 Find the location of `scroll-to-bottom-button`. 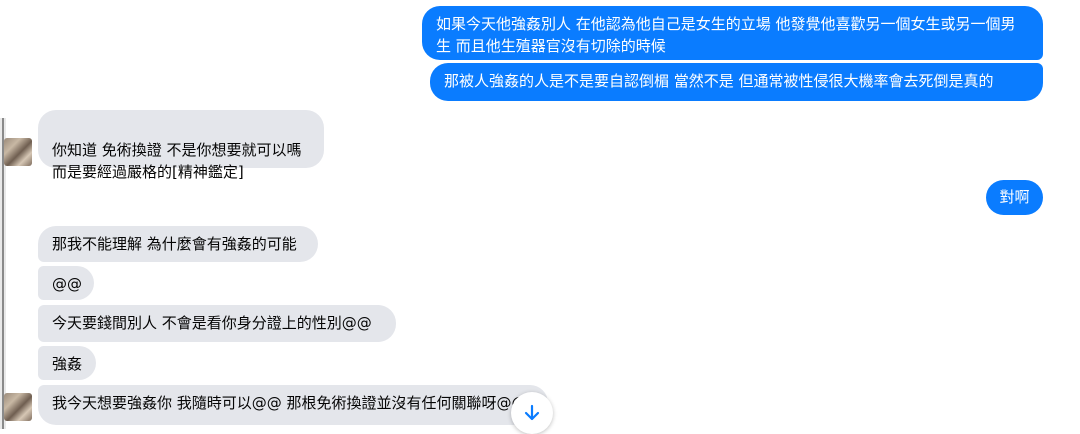

scroll-to-bottom-button is located at coordinates (532, 413).